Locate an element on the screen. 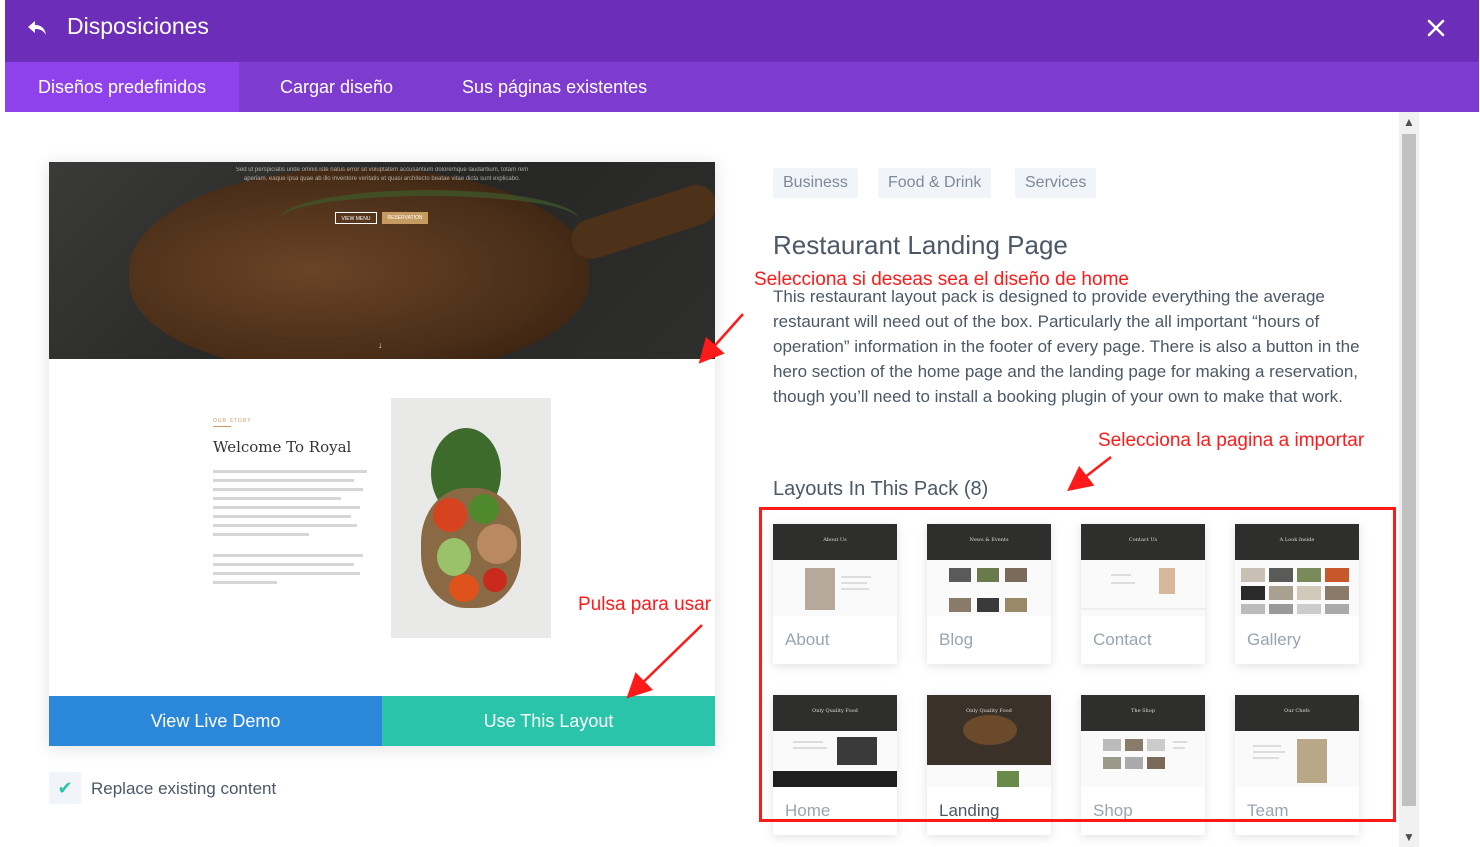 The width and height of the screenshot is (1480, 847). hero-reservation-button: RESERVATION is located at coordinates (405, 218).